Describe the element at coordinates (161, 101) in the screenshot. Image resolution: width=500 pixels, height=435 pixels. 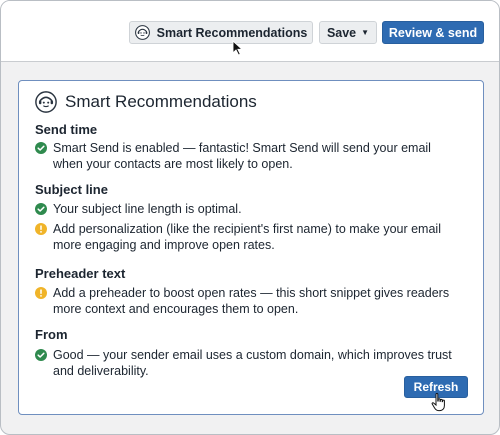
I see `panel-title: Smart Recommendations` at that location.